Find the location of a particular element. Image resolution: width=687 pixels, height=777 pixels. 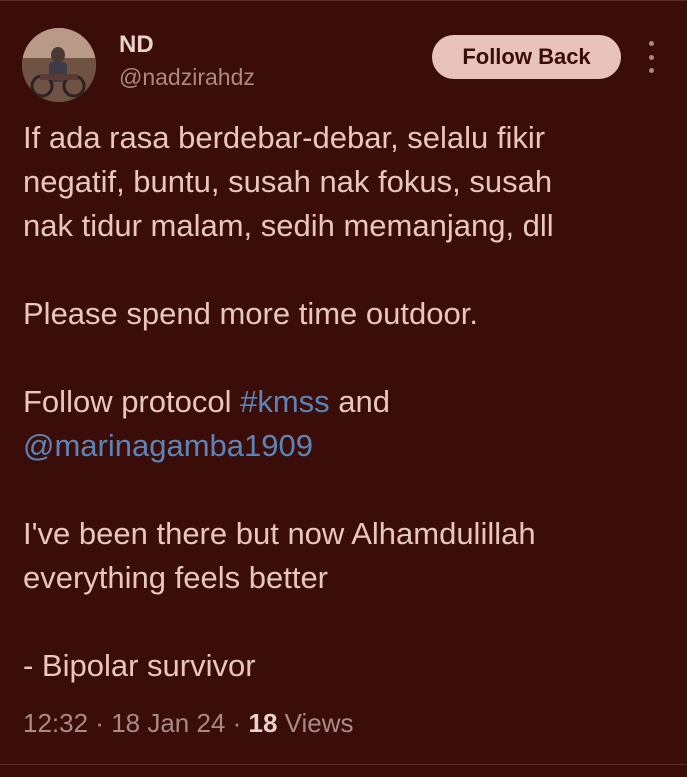

bottom-divider is located at coordinates (343, 764).